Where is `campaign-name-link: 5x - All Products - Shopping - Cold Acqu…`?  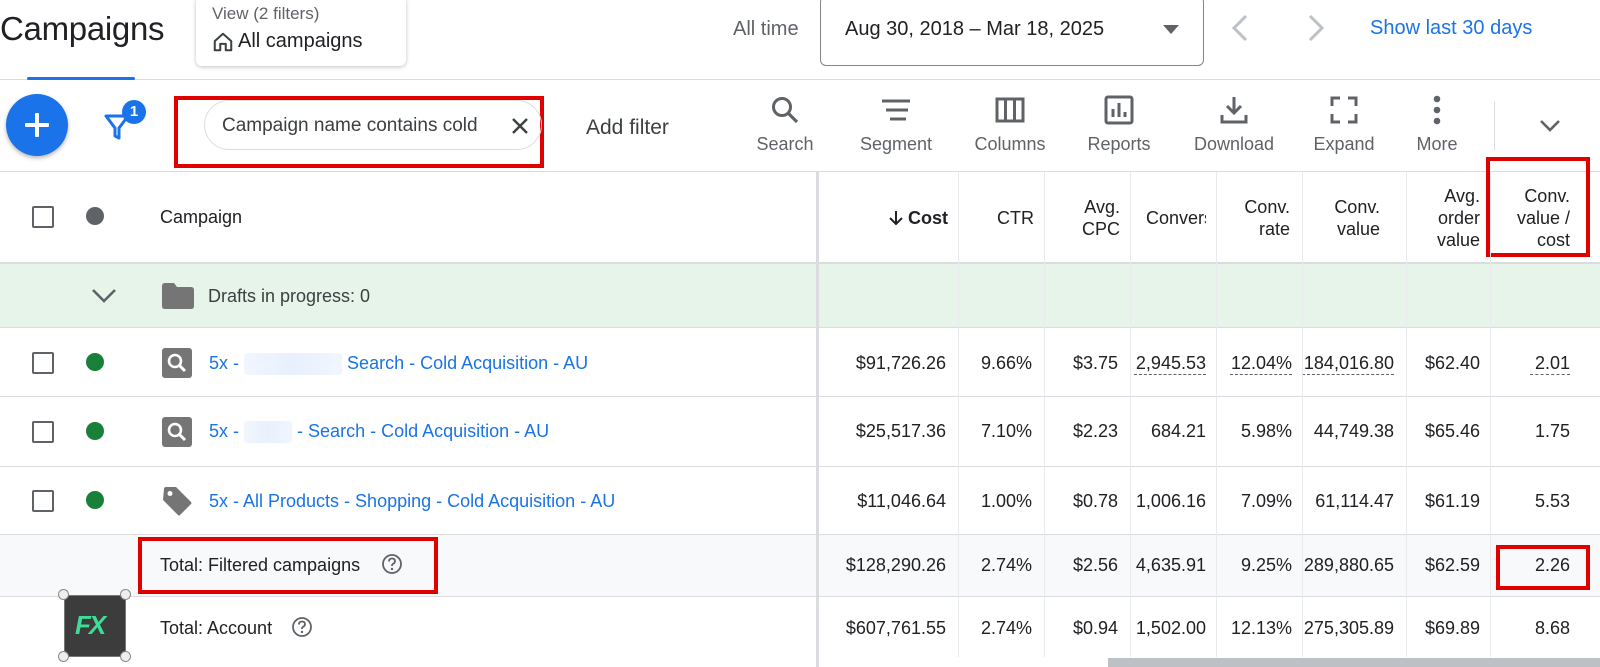
campaign-name-link: 5x - All Products - Shopping - Cold Acqu… is located at coordinates (412, 501).